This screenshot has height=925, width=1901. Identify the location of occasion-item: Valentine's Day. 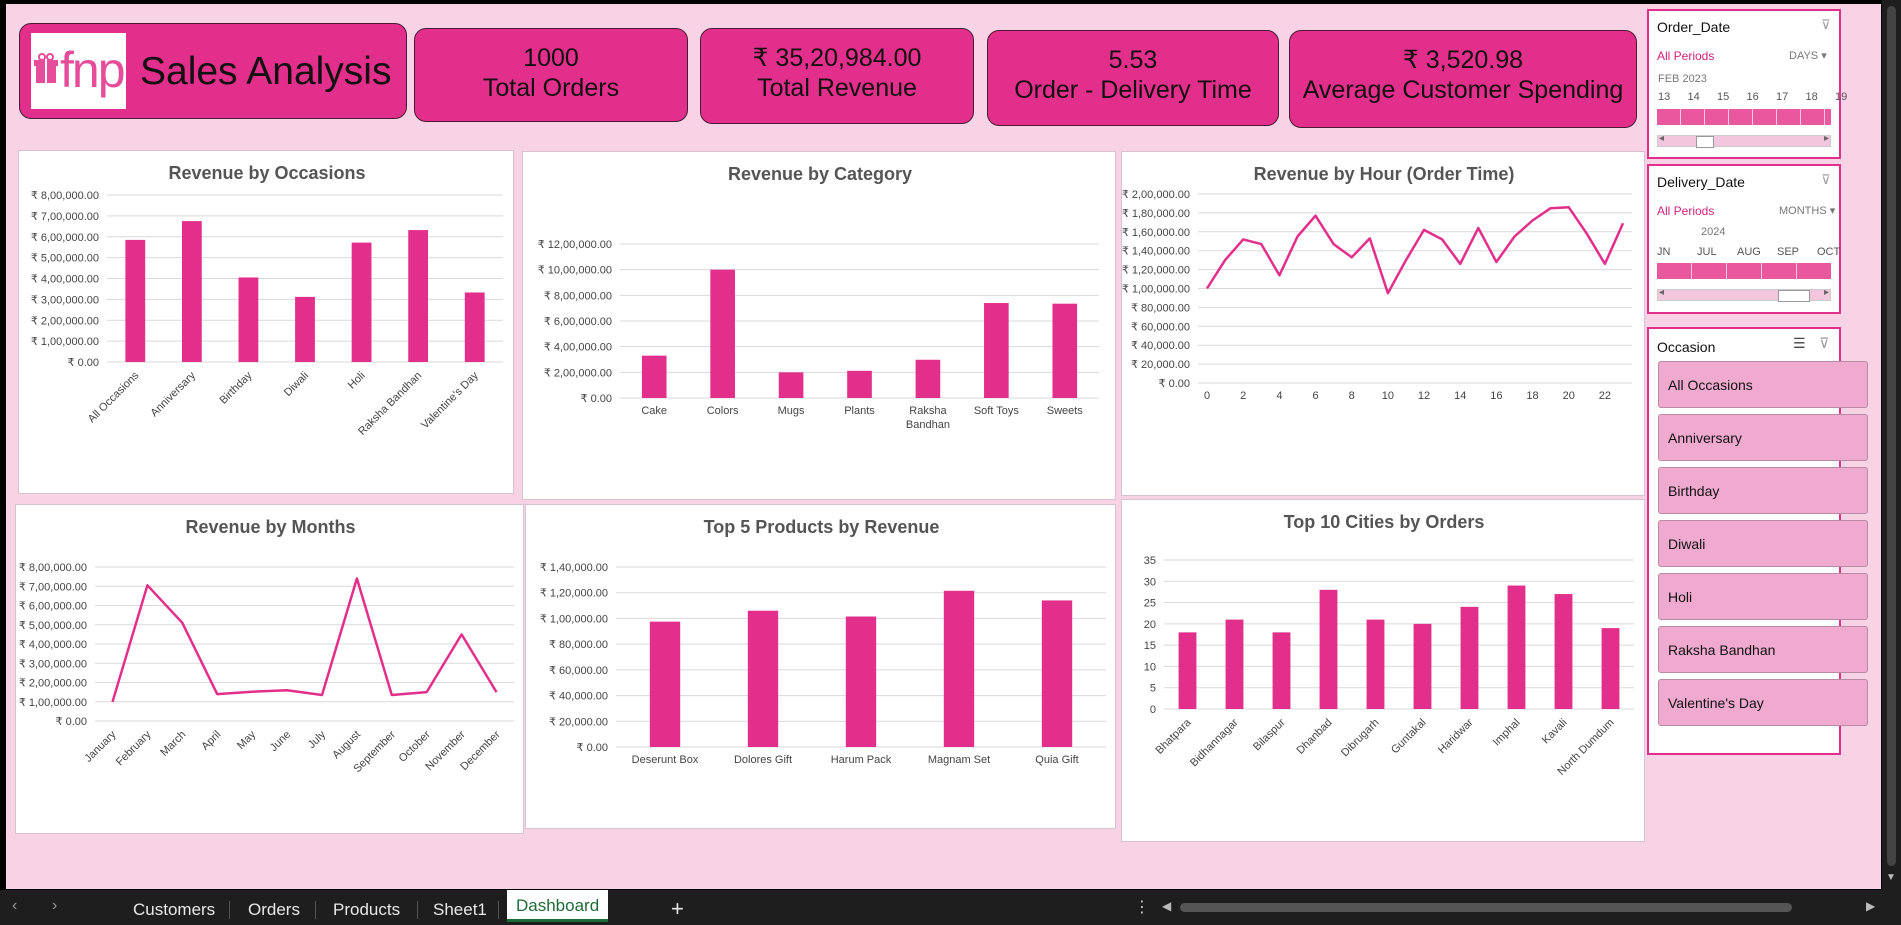
(1763, 702).